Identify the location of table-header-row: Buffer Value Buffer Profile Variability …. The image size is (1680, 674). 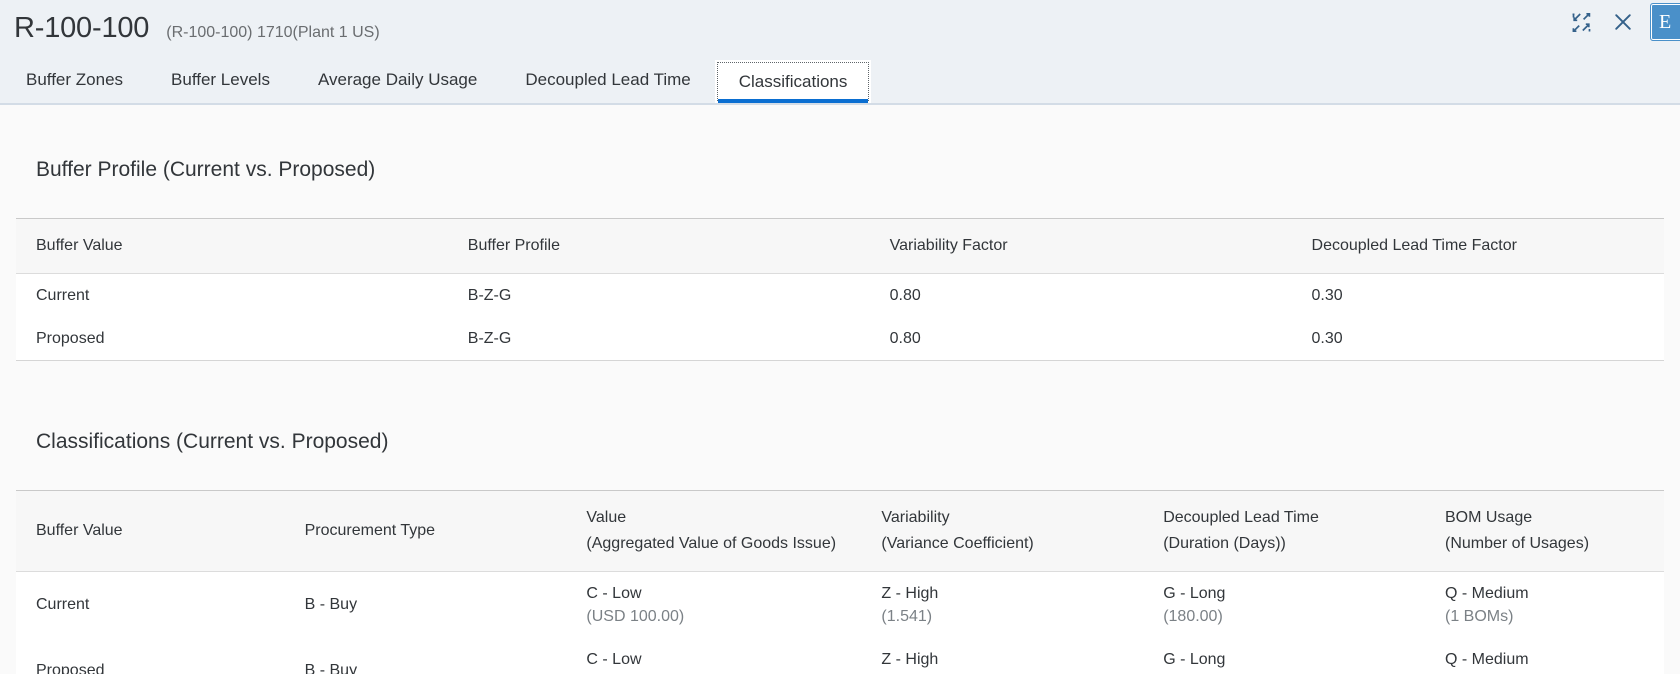
(840, 245).